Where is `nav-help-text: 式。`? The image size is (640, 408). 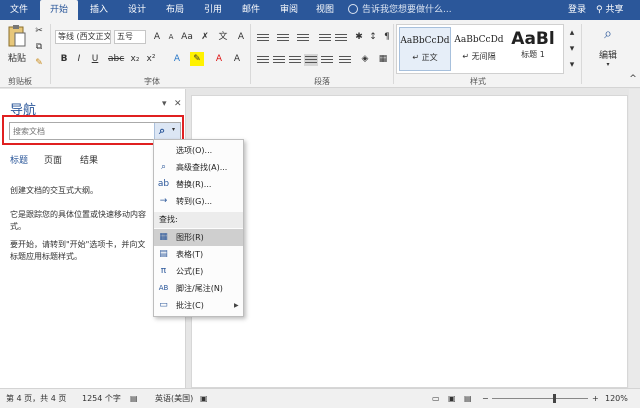 nav-help-text: 式。 is located at coordinates (18, 226).